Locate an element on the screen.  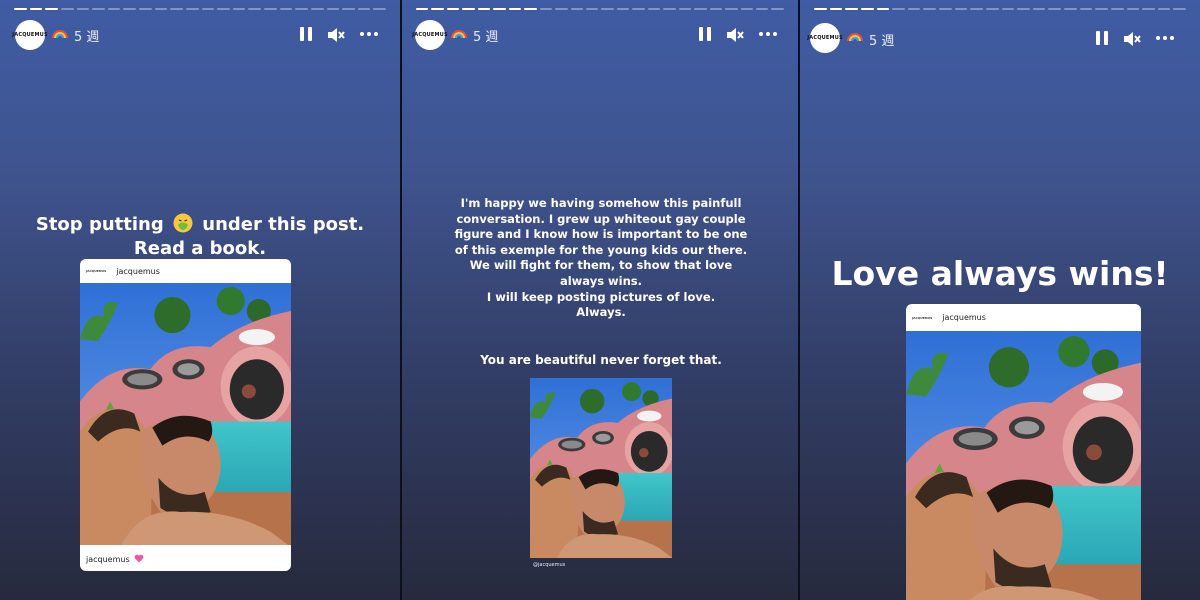
post-card: JACQUEMUS jacquemus is located at coordinates (1023, 452).